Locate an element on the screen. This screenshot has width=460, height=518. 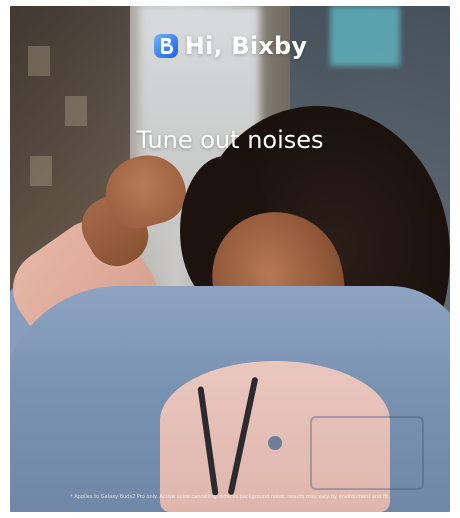
bixby-b-icon is located at coordinates (165, 46).